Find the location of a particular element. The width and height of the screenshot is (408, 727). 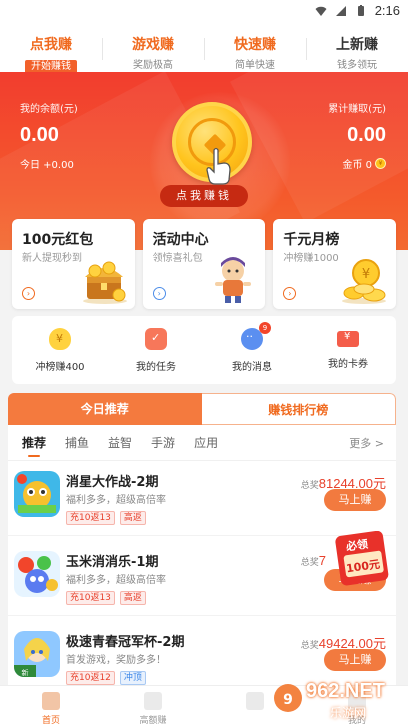

coin-bag-icon: ¥ is located at coordinates (60, 339).